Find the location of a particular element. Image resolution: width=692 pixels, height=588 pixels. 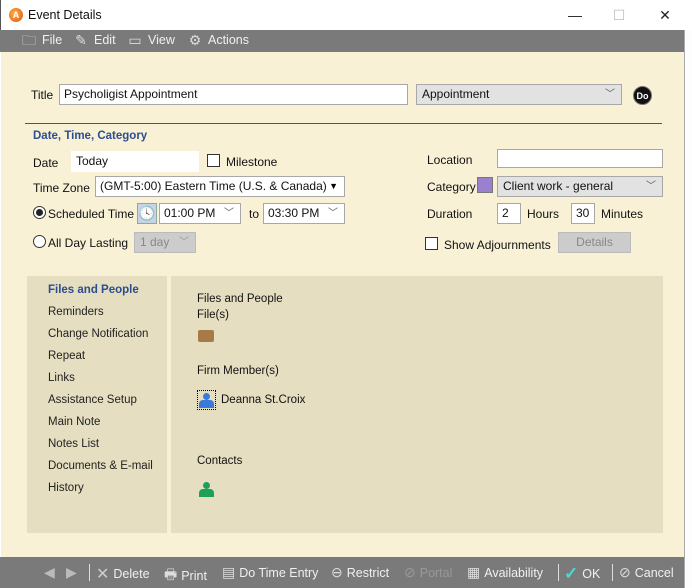

cancel-icon: ⊘ is located at coordinates (625, 572).